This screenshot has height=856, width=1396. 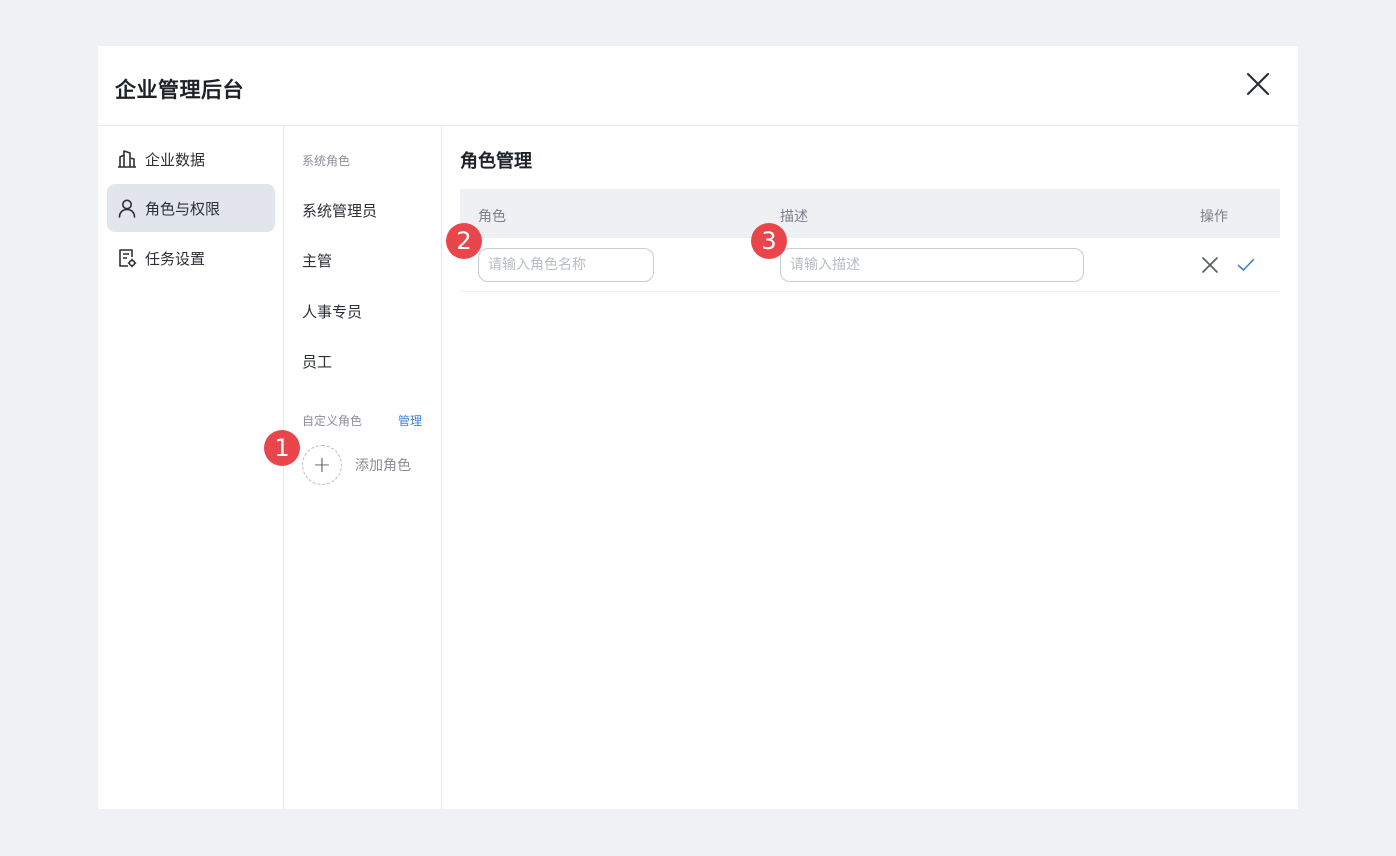 What do you see at coordinates (492, 217) in the screenshot?
I see `column-header-role: 角色` at bounding box center [492, 217].